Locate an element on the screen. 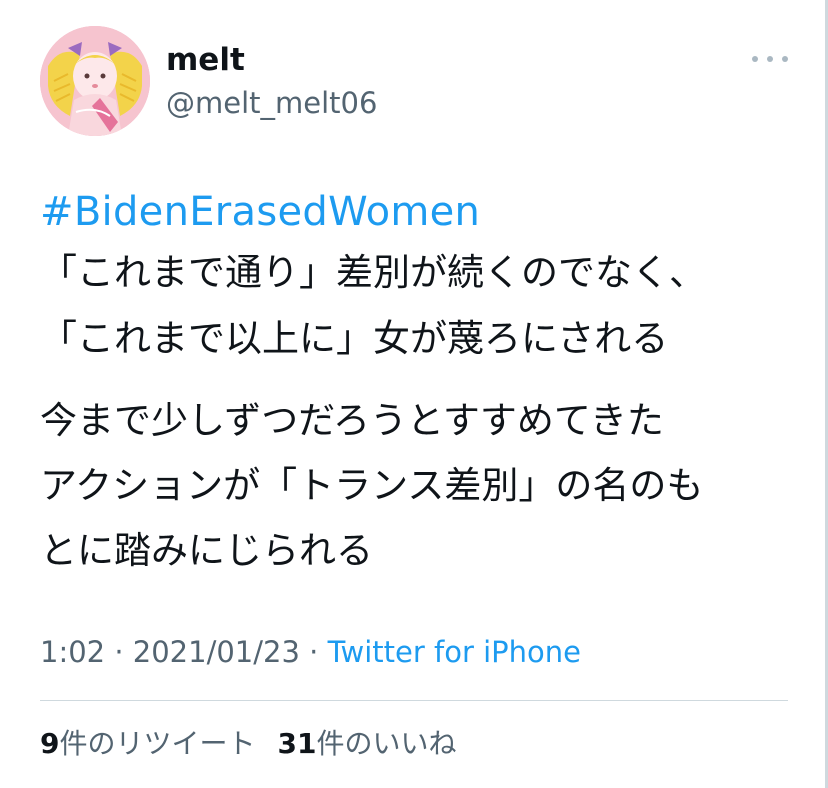  engagement-stats: 9件のリツイート 31件のいいね is located at coordinates (248, 744).